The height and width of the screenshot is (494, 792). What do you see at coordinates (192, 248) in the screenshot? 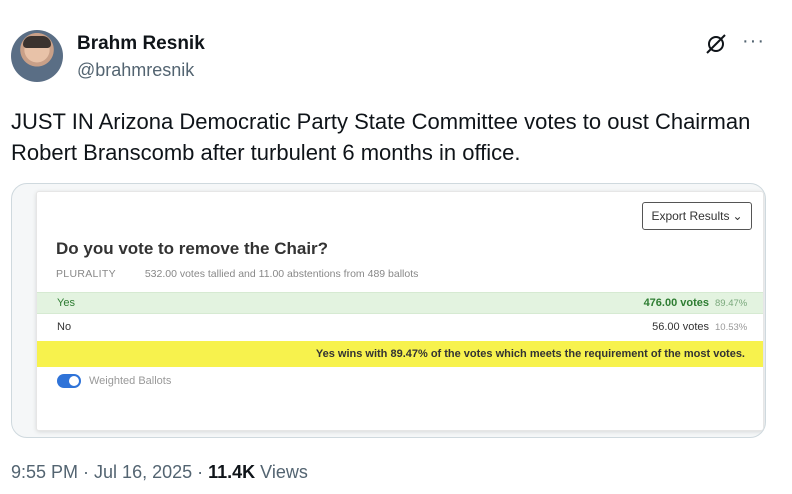
I see `poll-question: Do you vote to remove the Chair?` at bounding box center [192, 248].